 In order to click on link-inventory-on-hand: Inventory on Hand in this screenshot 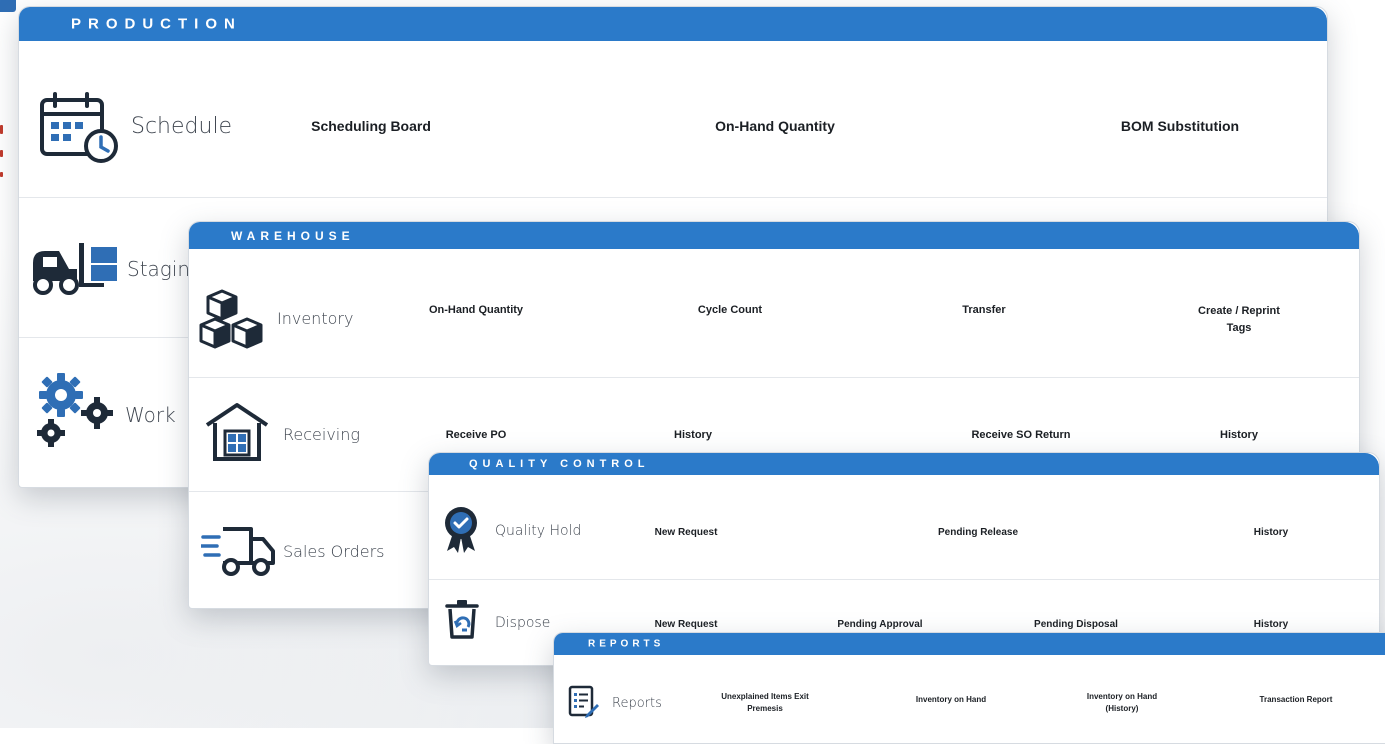, I will do `click(951, 699)`.